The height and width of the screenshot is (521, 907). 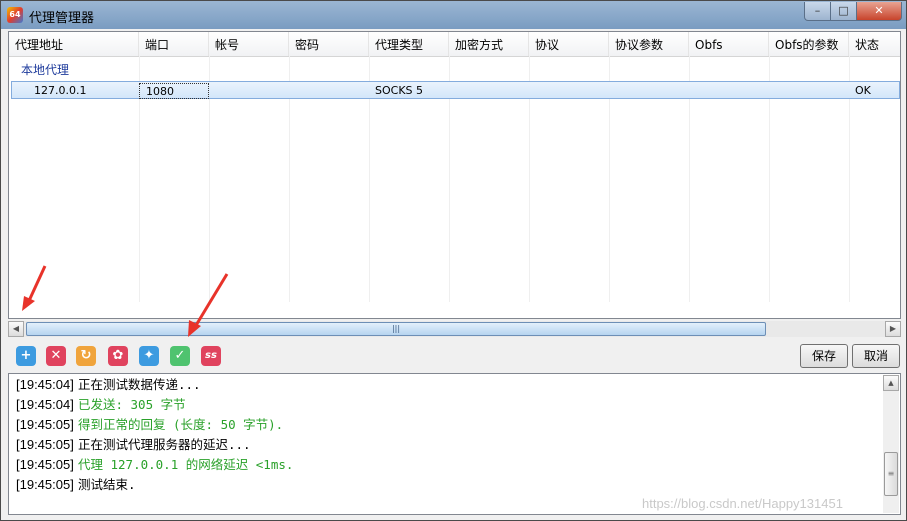 I want to click on save-button: 保存, so click(x=824, y=356).